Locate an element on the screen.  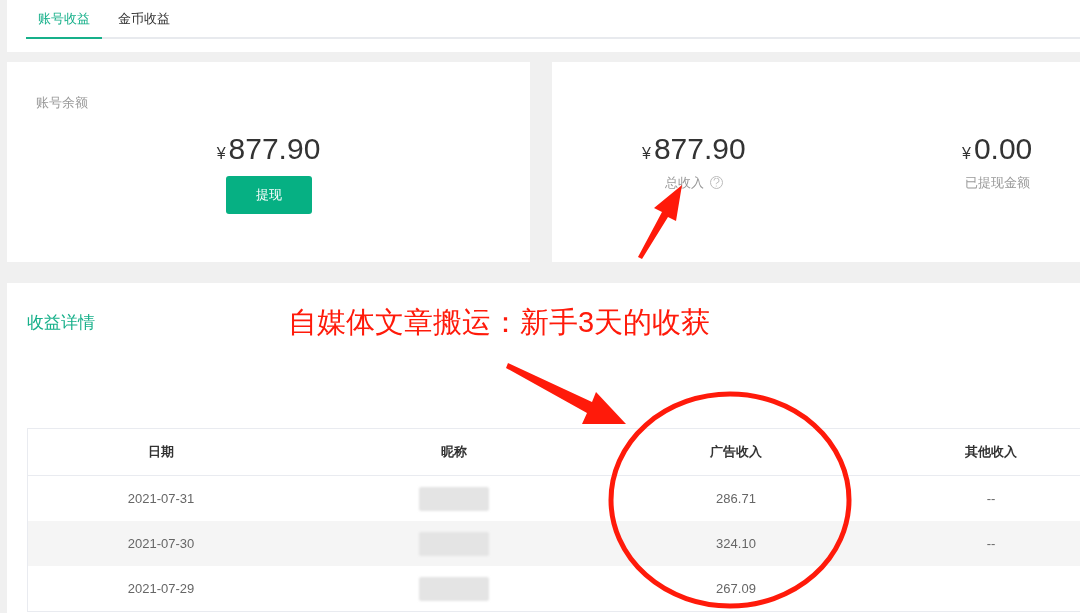
annotation-headline: 自媒体文章搬运：新手3天的收获 is located at coordinates (499, 322).